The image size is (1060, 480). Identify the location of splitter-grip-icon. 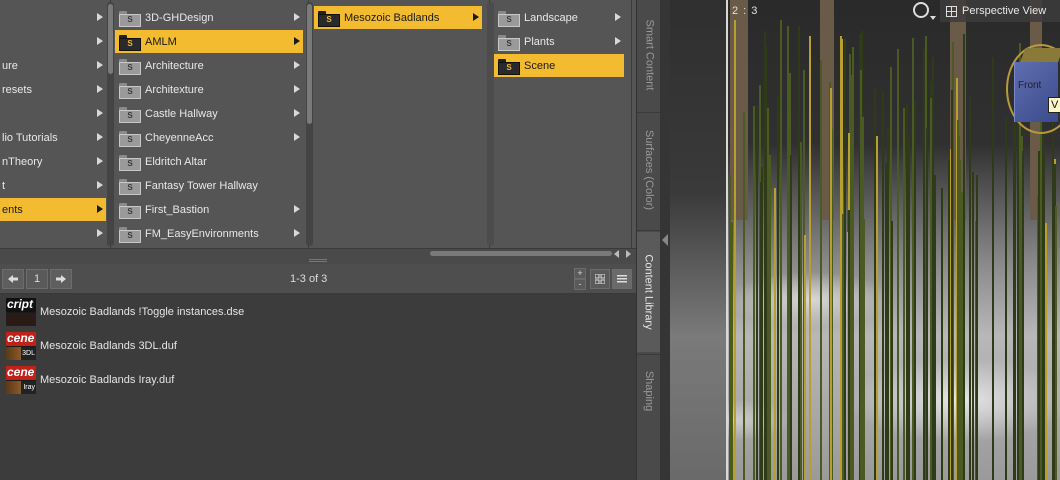
(318, 260).